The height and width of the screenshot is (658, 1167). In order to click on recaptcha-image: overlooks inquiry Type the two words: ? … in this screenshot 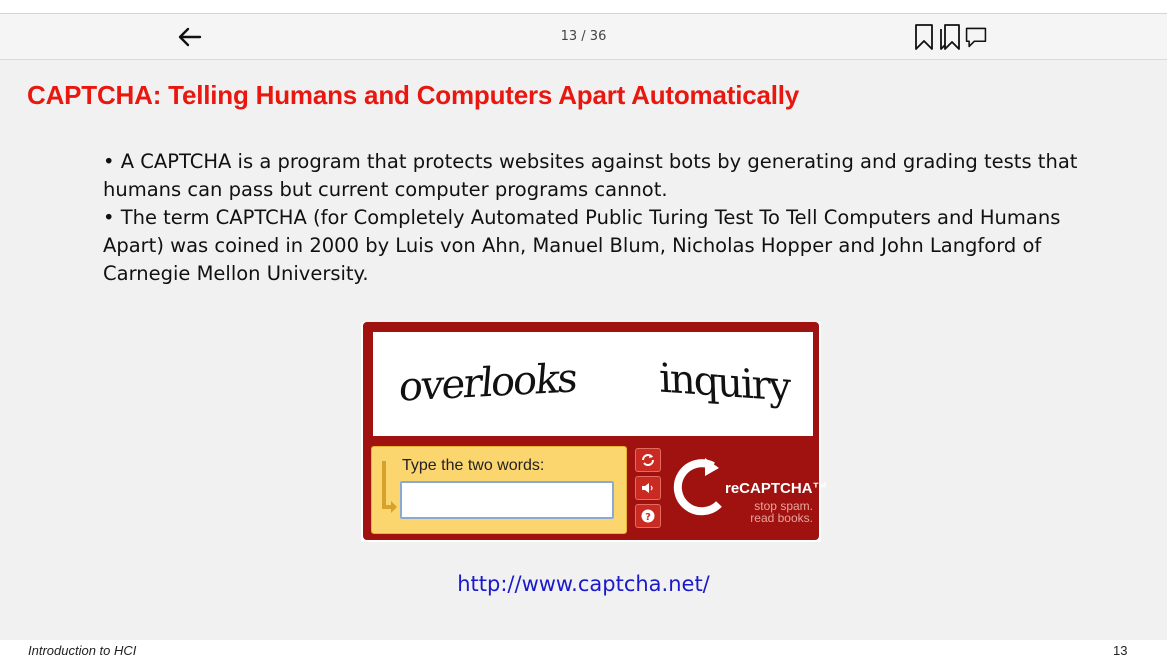, I will do `click(594, 432)`.